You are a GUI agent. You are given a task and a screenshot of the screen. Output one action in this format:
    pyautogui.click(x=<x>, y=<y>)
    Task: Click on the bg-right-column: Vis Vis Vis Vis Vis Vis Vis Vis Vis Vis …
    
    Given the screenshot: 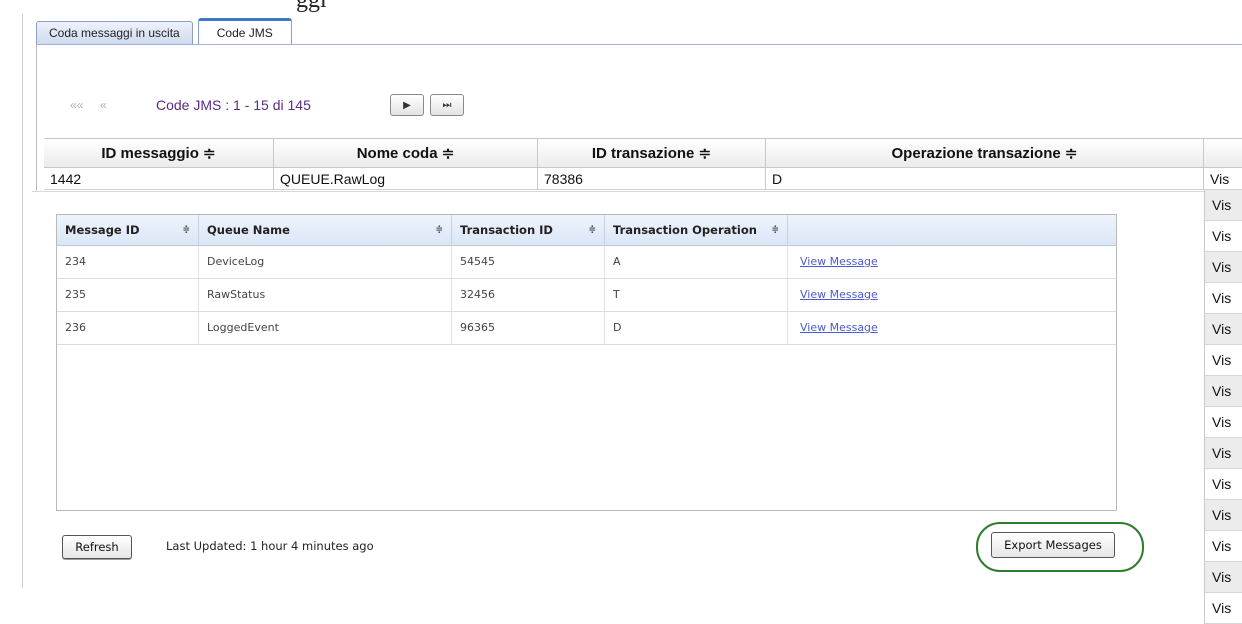 What is the action you would take?
    pyautogui.click(x=1223, y=407)
    